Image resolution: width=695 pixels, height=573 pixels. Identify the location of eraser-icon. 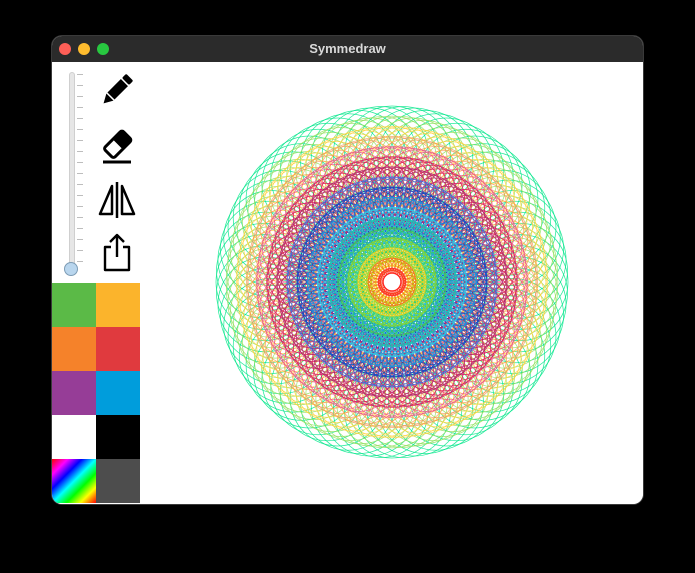
(118, 146).